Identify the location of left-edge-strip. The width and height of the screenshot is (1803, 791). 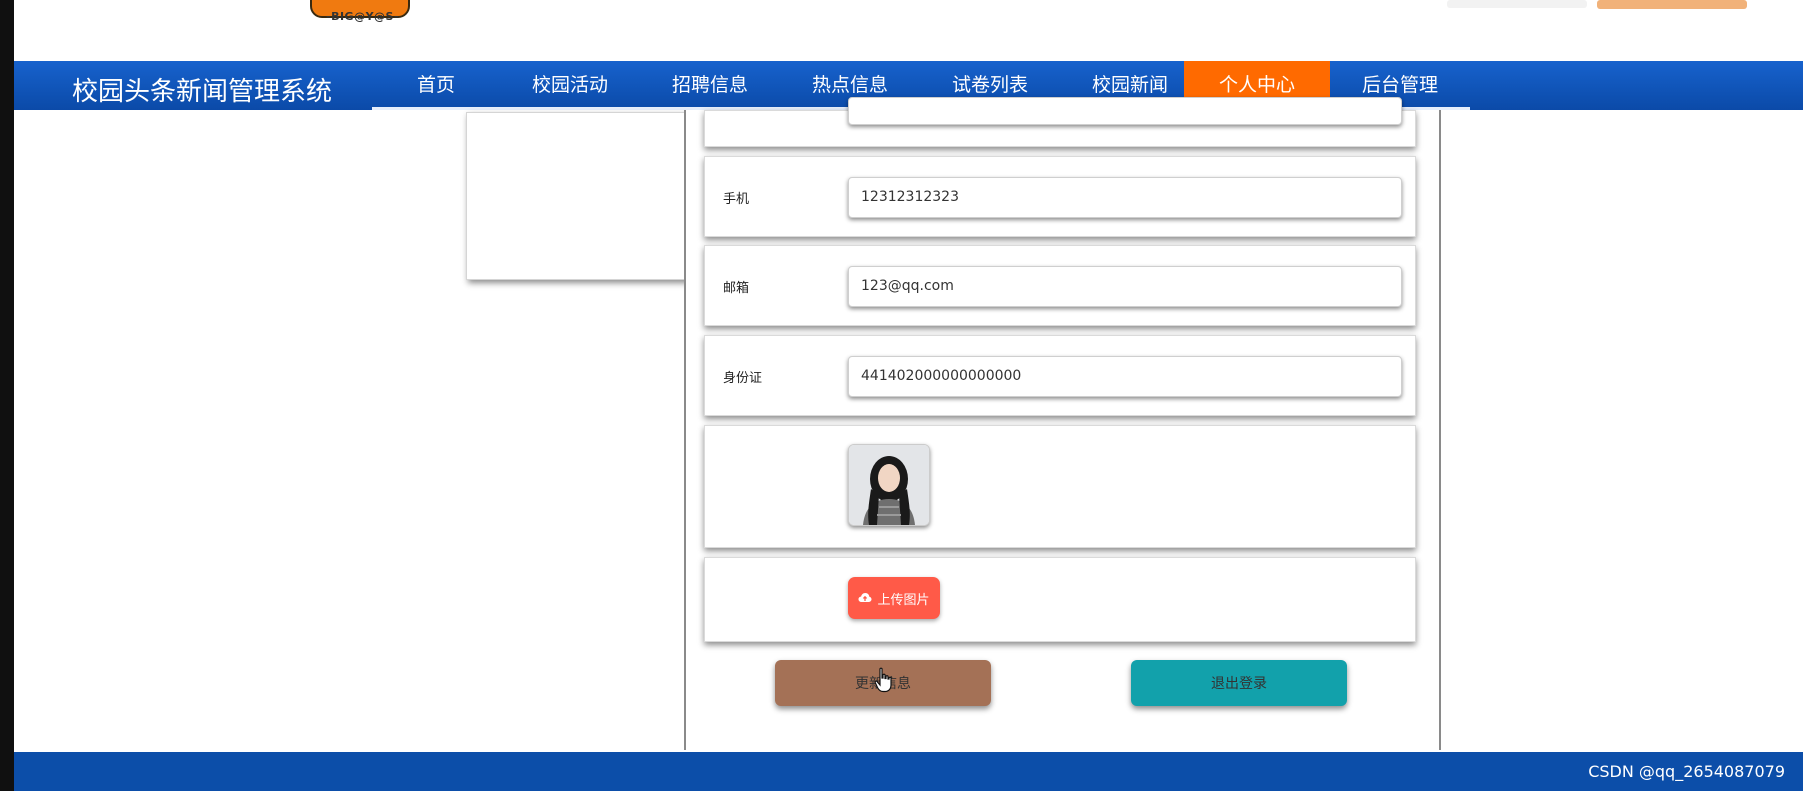
(7, 395).